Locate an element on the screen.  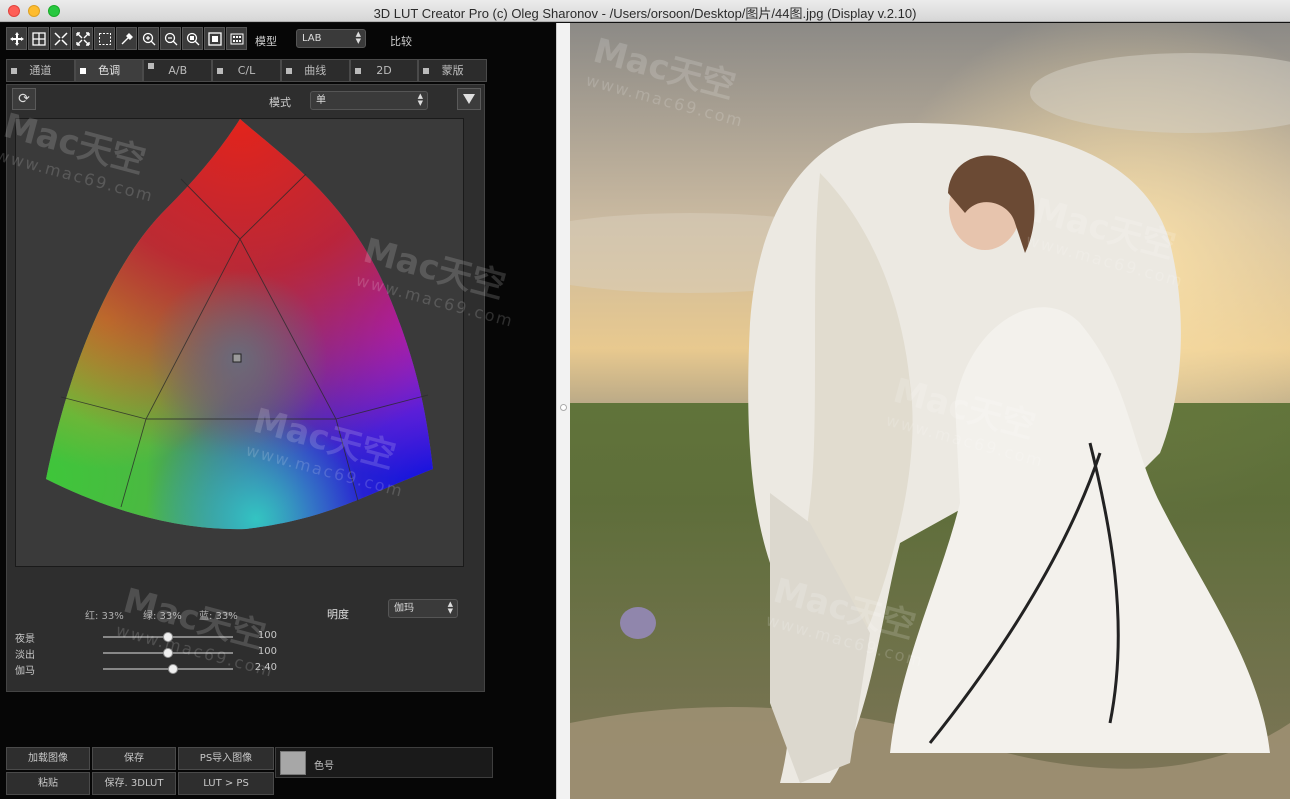
slider-label: 夜景 is located at coordinates (25, 639).